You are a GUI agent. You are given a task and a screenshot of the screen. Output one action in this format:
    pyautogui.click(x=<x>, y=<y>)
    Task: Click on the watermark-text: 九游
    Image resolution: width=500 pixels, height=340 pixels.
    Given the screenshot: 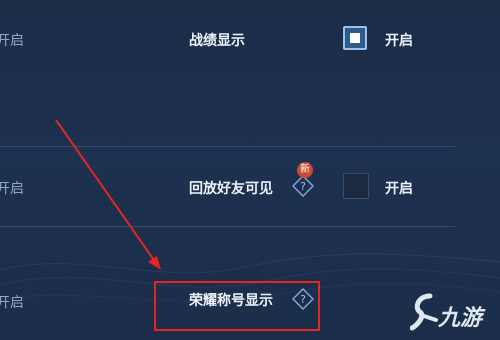 What is the action you would take?
    pyautogui.click(x=460, y=318)
    